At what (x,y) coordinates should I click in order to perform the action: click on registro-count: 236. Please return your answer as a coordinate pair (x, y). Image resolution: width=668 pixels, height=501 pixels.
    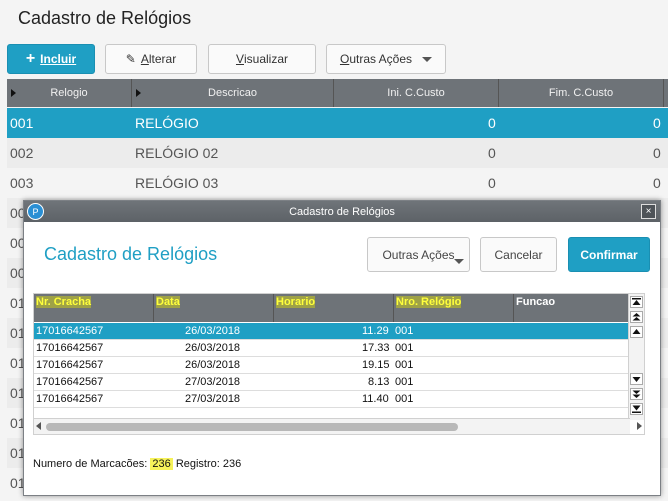
    Looking at the image, I should click on (232, 464).